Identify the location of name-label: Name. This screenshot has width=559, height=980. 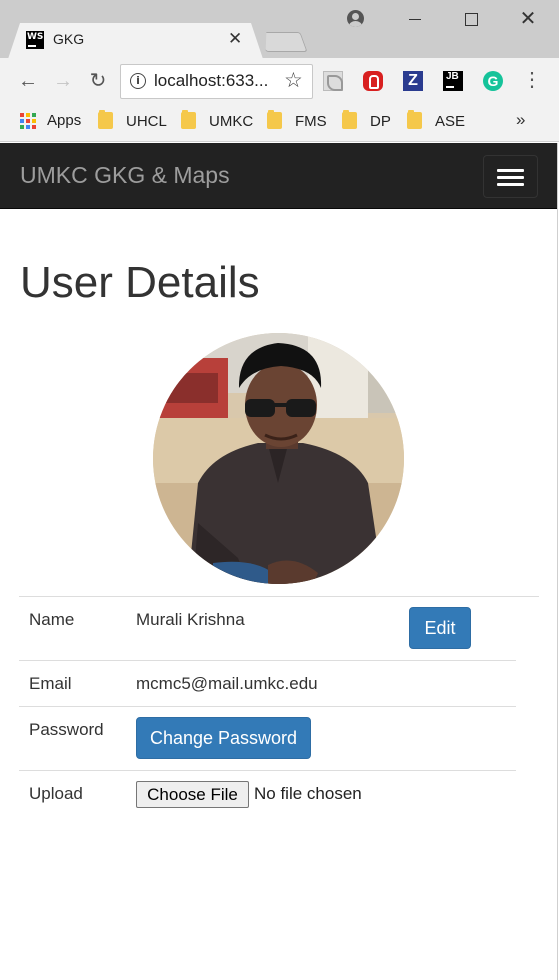
(52, 619).